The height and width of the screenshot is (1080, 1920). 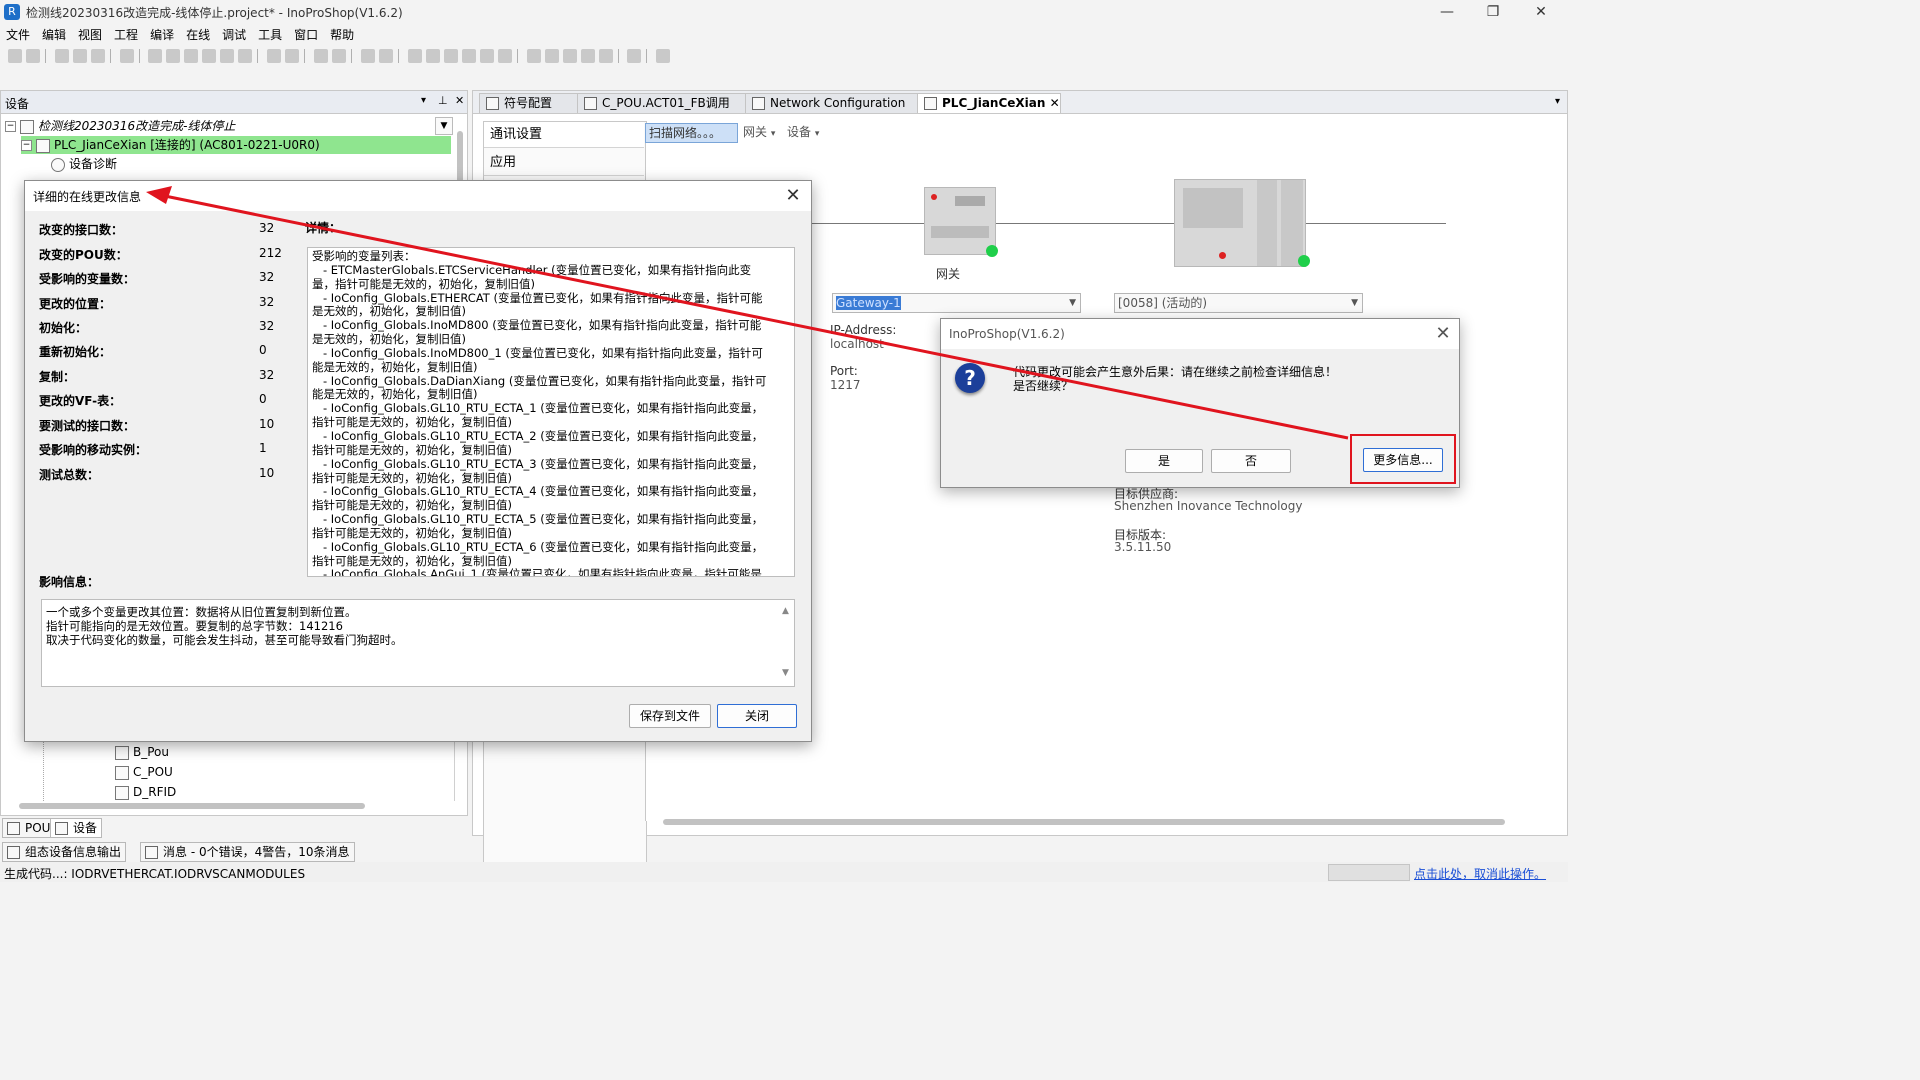 What do you see at coordinates (227, 56) in the screenshot?
I see `paste-icon` at bounding box center [227, 56].